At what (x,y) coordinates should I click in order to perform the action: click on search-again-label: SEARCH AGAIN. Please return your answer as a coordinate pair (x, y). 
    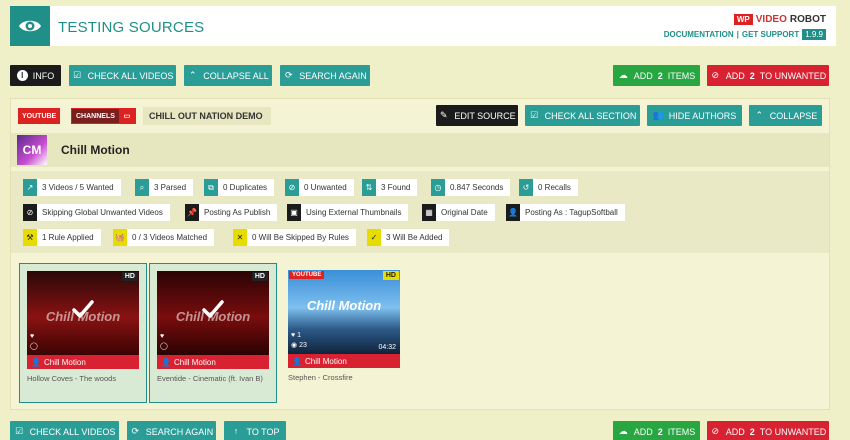
    Looking at the image, I should click on (333, 75).